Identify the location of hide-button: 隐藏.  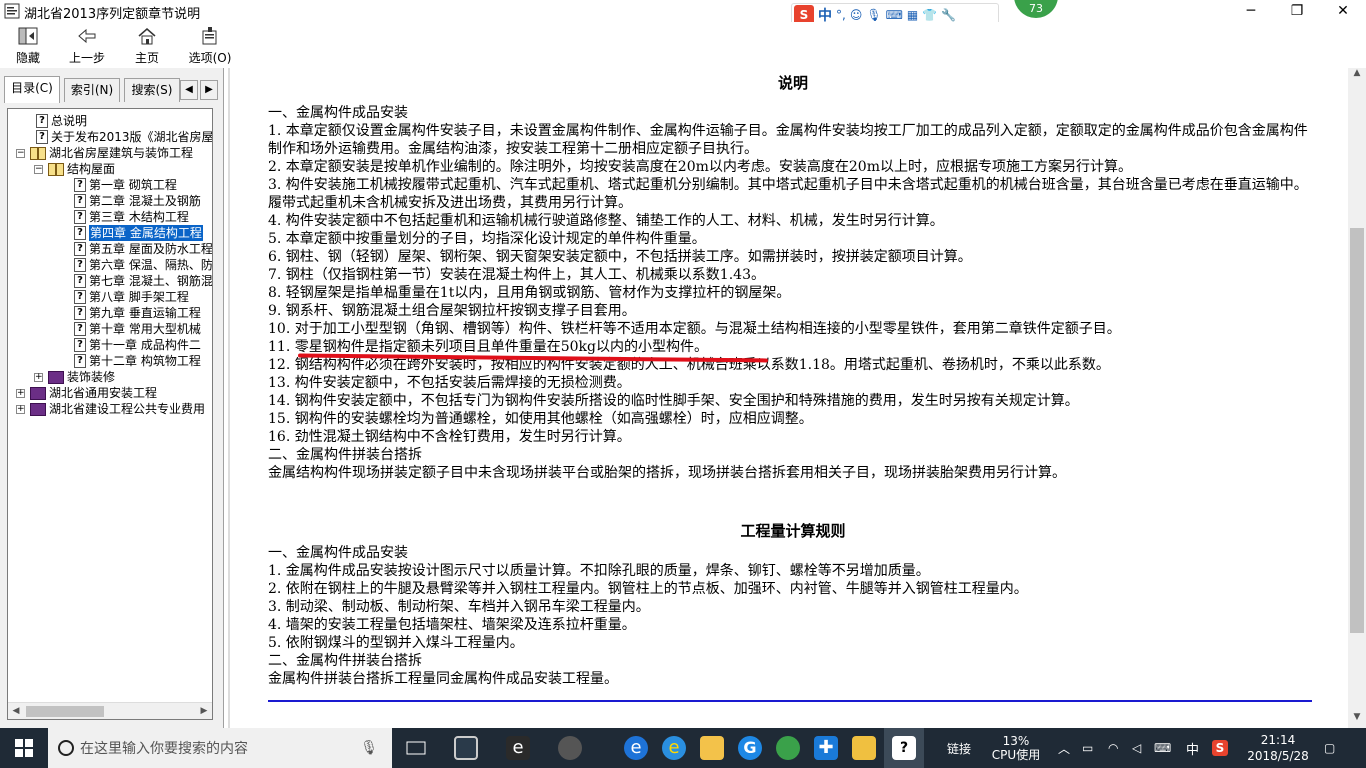
(28, 45).